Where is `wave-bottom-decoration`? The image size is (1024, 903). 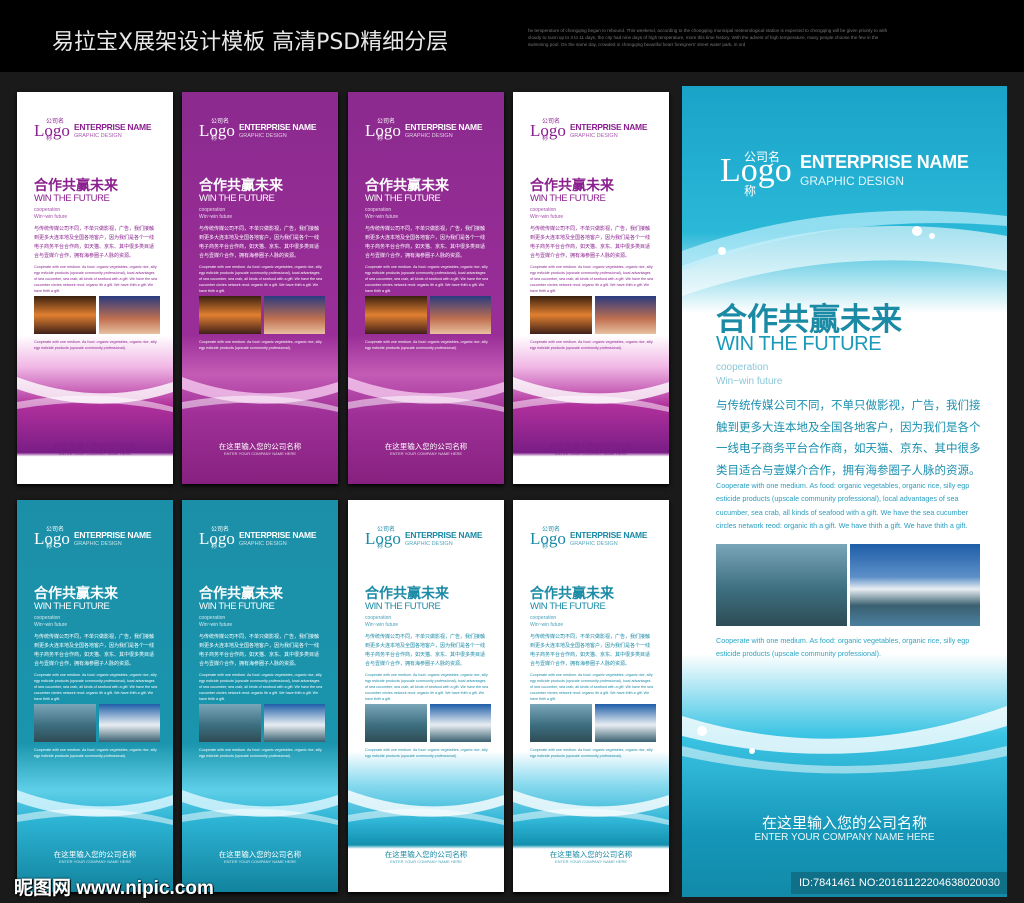
wave-bottom-decoration is located at coordinates (844, 740).